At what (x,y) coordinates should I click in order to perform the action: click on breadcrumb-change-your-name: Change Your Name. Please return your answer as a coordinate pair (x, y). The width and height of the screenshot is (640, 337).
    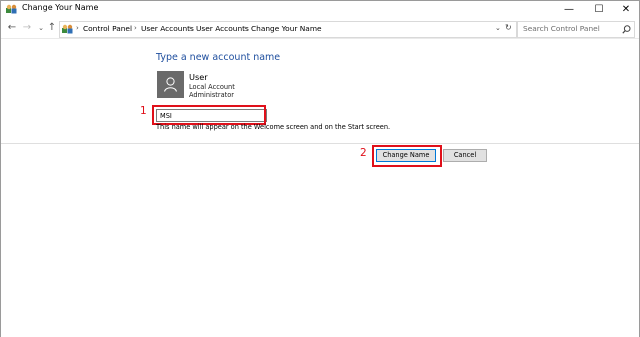
    Looking at the image, I should click on (286, 28).